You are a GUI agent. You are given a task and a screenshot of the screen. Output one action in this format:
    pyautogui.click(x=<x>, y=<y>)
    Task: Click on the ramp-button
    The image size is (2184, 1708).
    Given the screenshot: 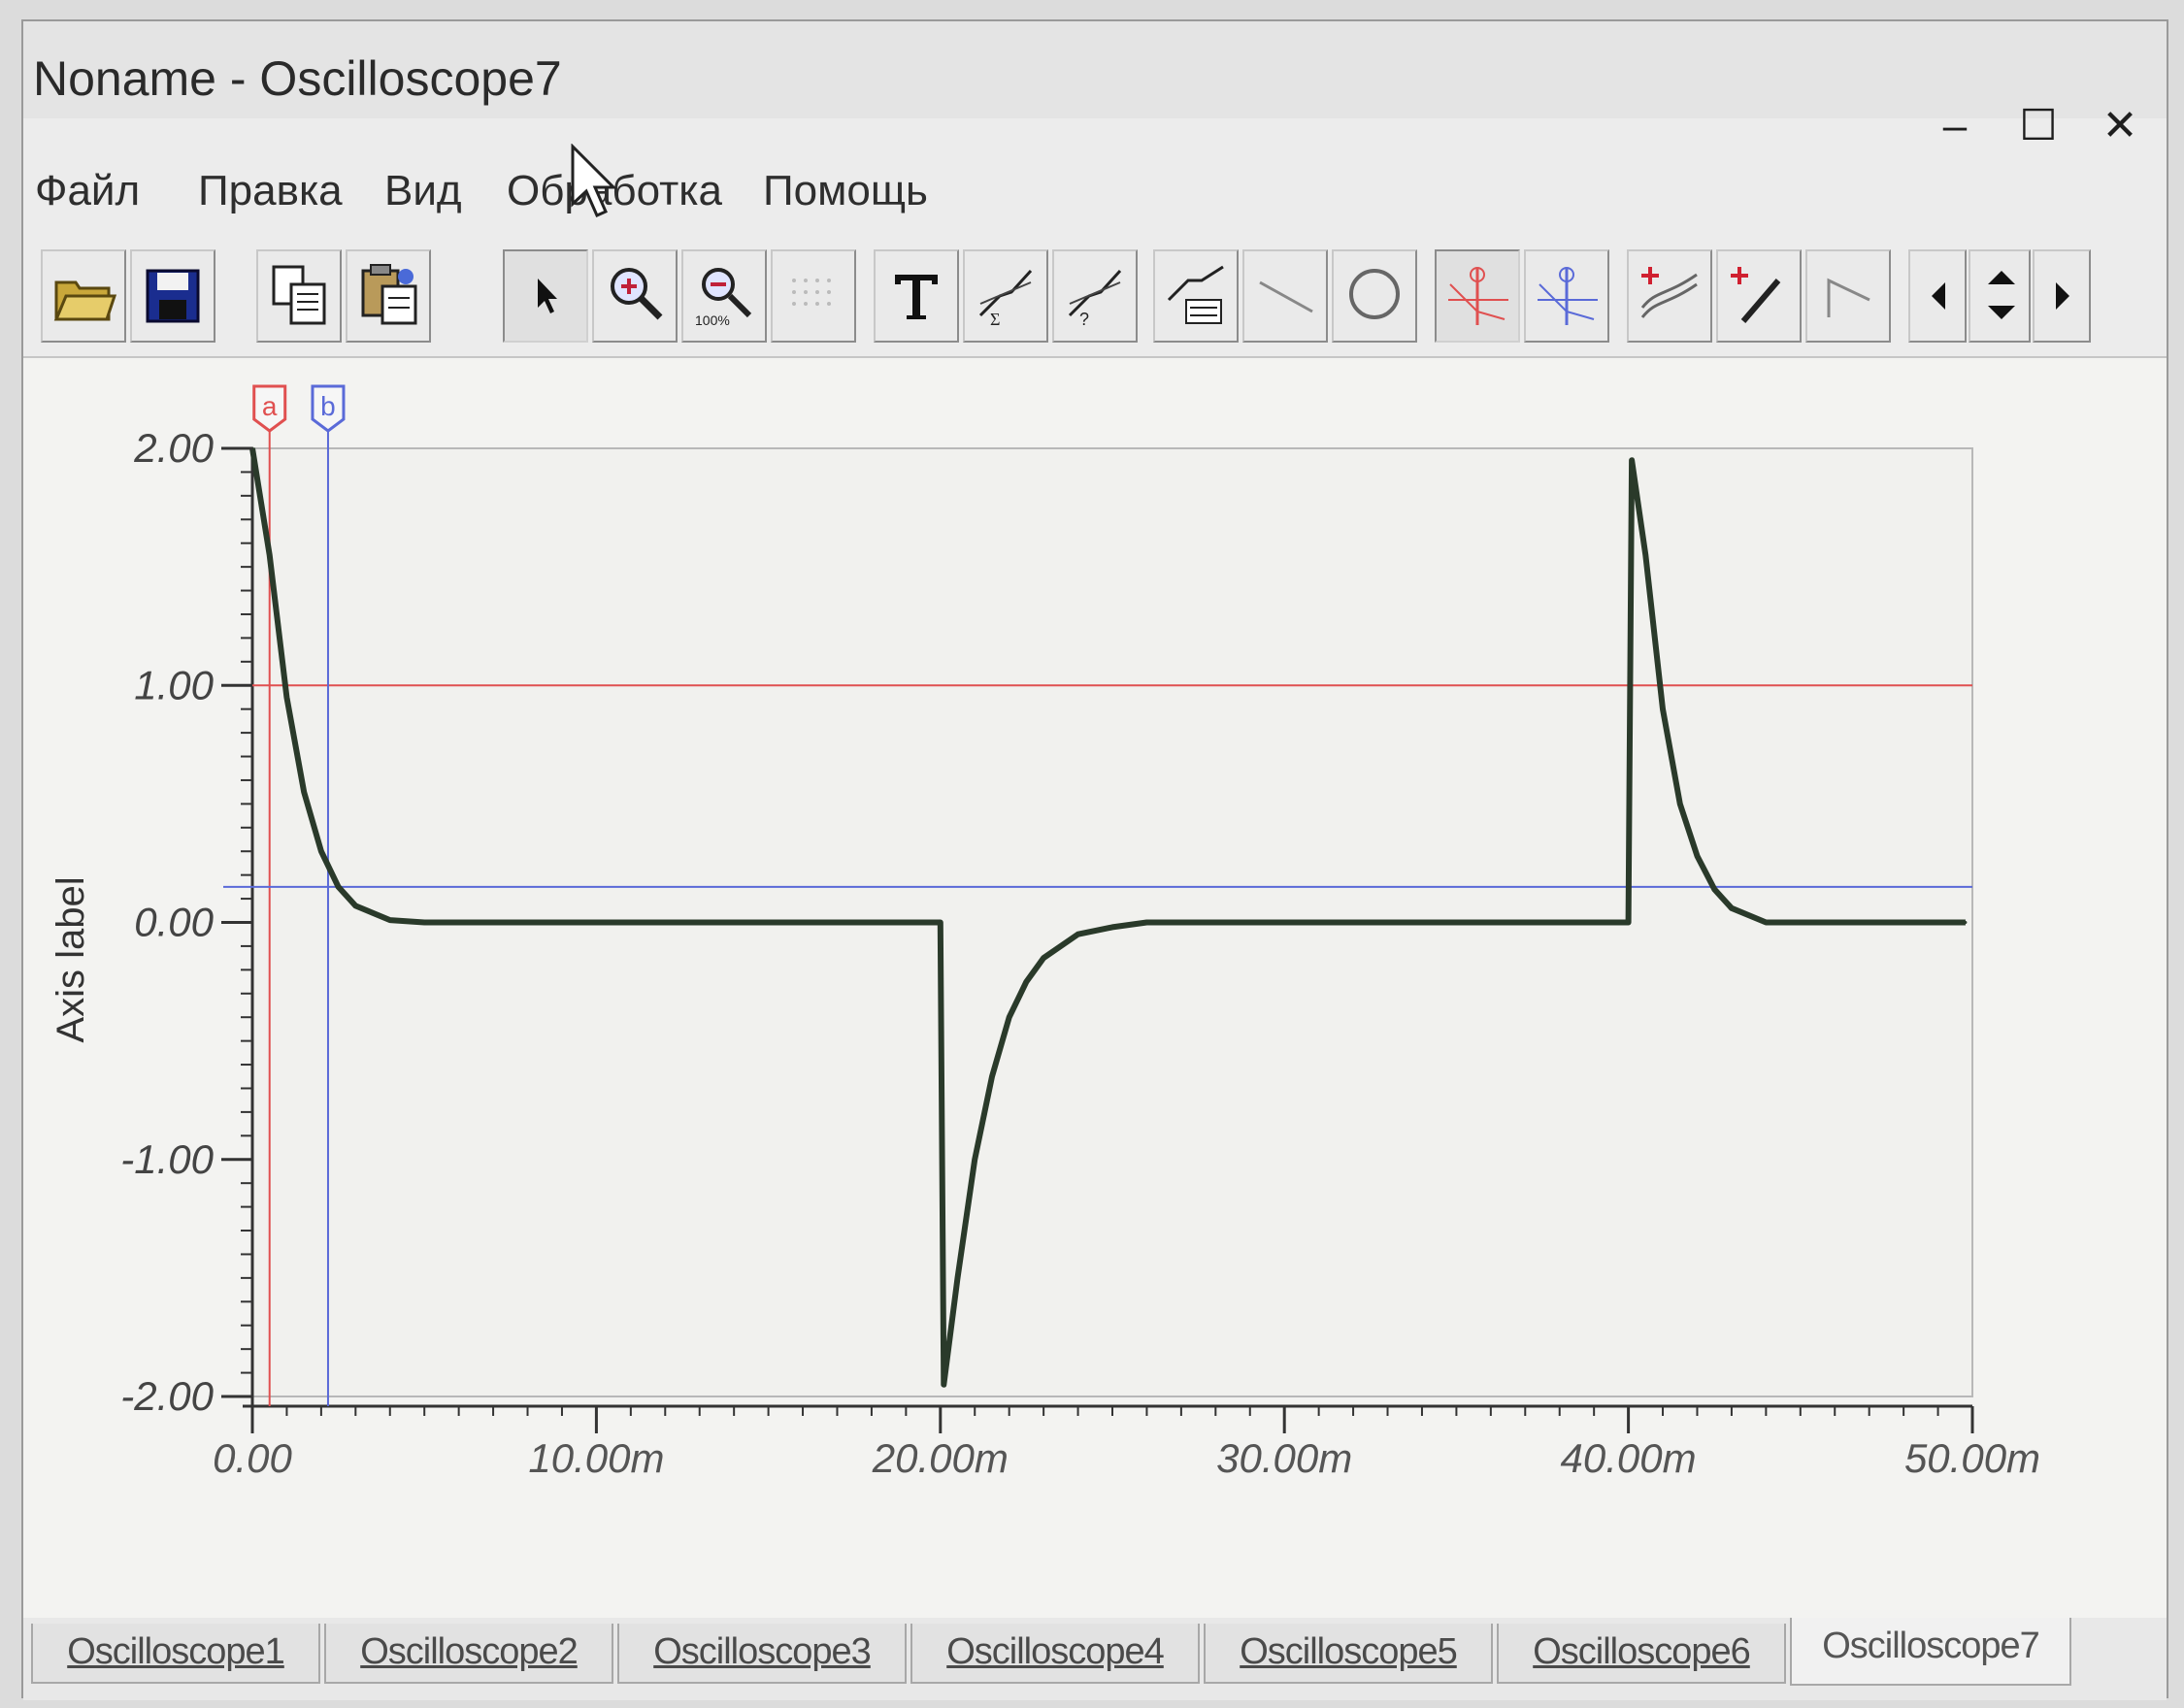 What is the action you would take?
    pyautogui.click(x=1848, y=296)
    